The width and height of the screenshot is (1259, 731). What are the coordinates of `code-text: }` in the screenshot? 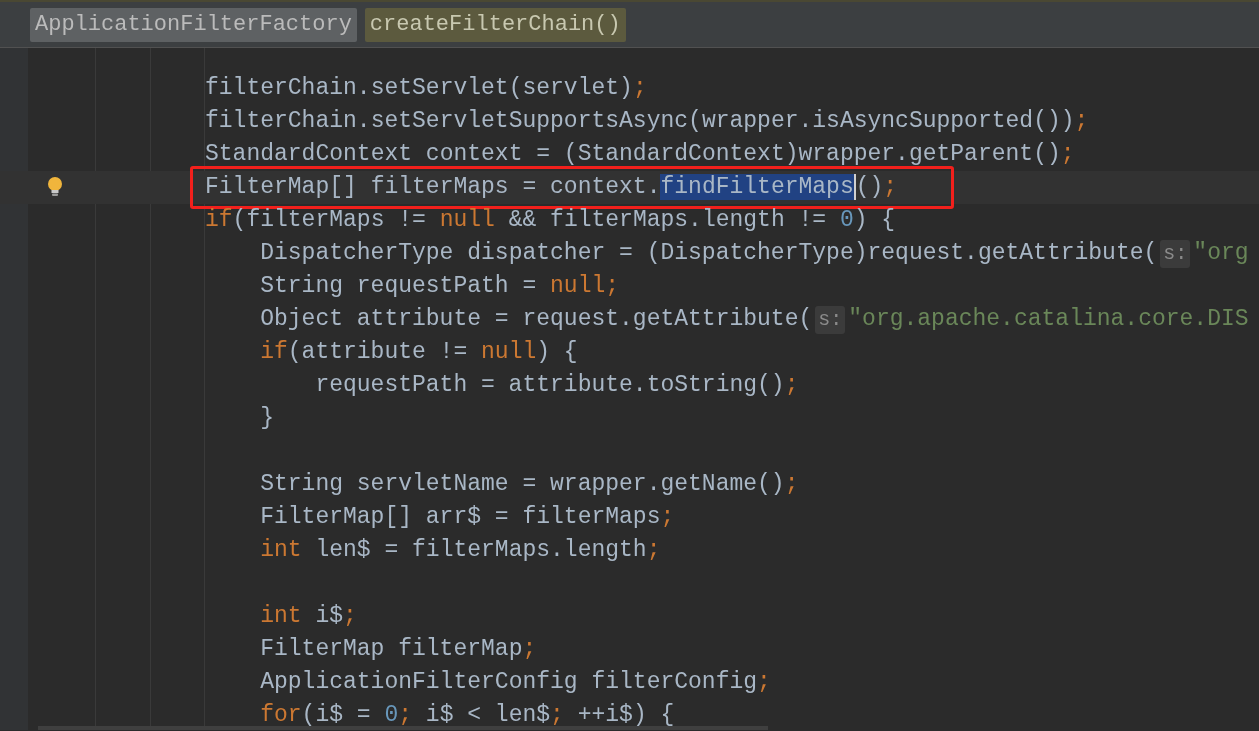 It's located at (267, 418).